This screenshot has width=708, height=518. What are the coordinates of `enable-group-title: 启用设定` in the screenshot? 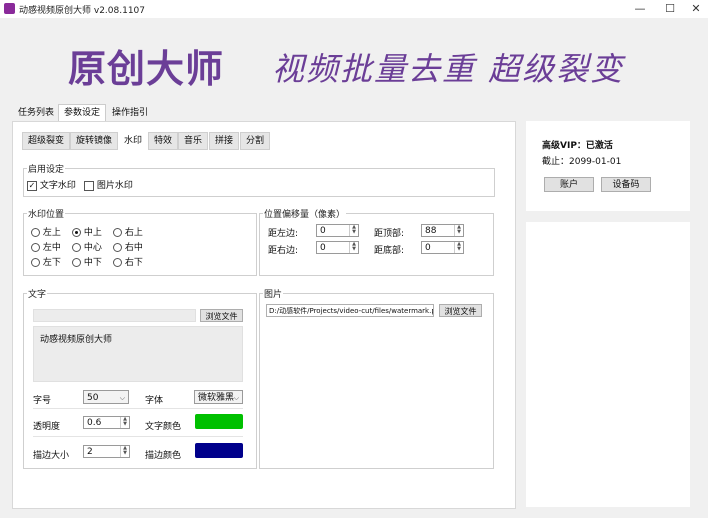 It's located at (46, 168).